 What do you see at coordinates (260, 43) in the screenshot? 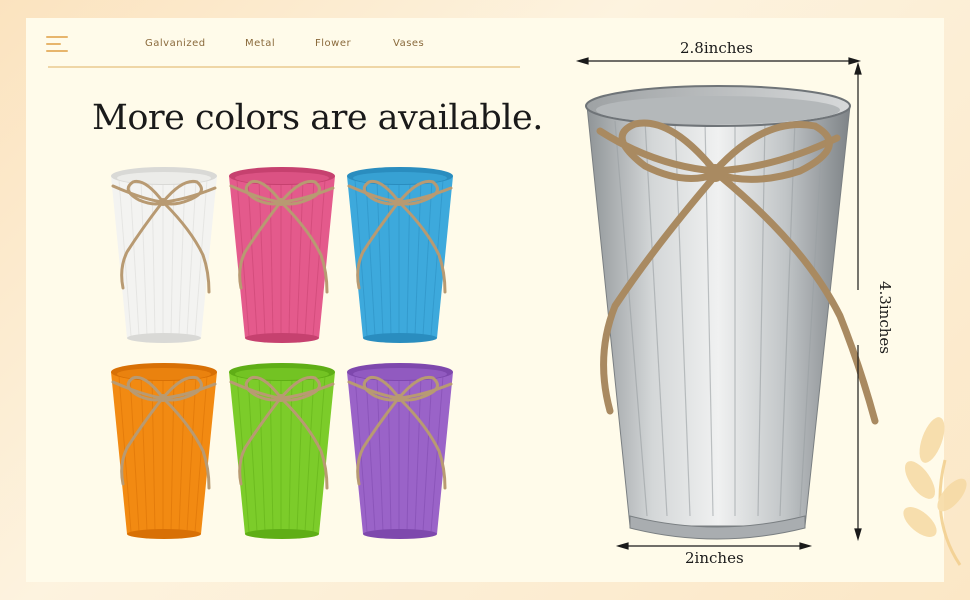
I see `nav-item-metal: Metal` at bounding box center [260, 43].